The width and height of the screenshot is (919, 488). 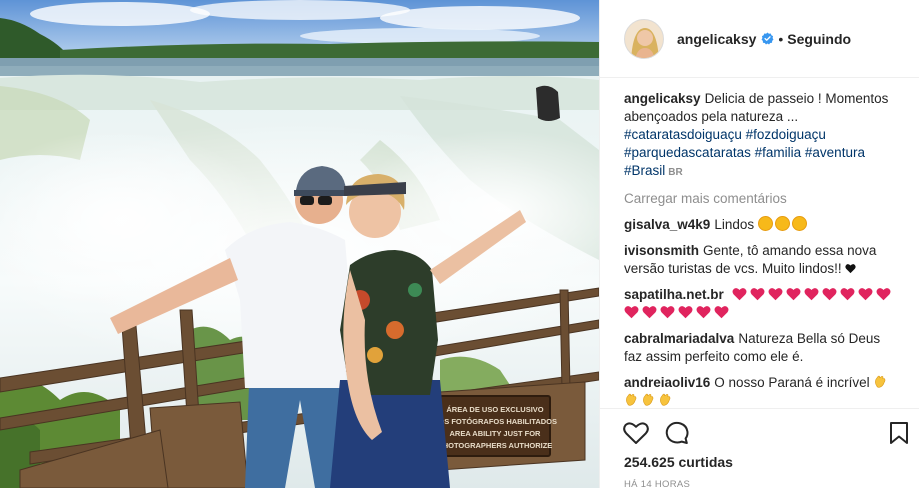 I want to click on country-flag-label: BR, so click(x=675, y=172).